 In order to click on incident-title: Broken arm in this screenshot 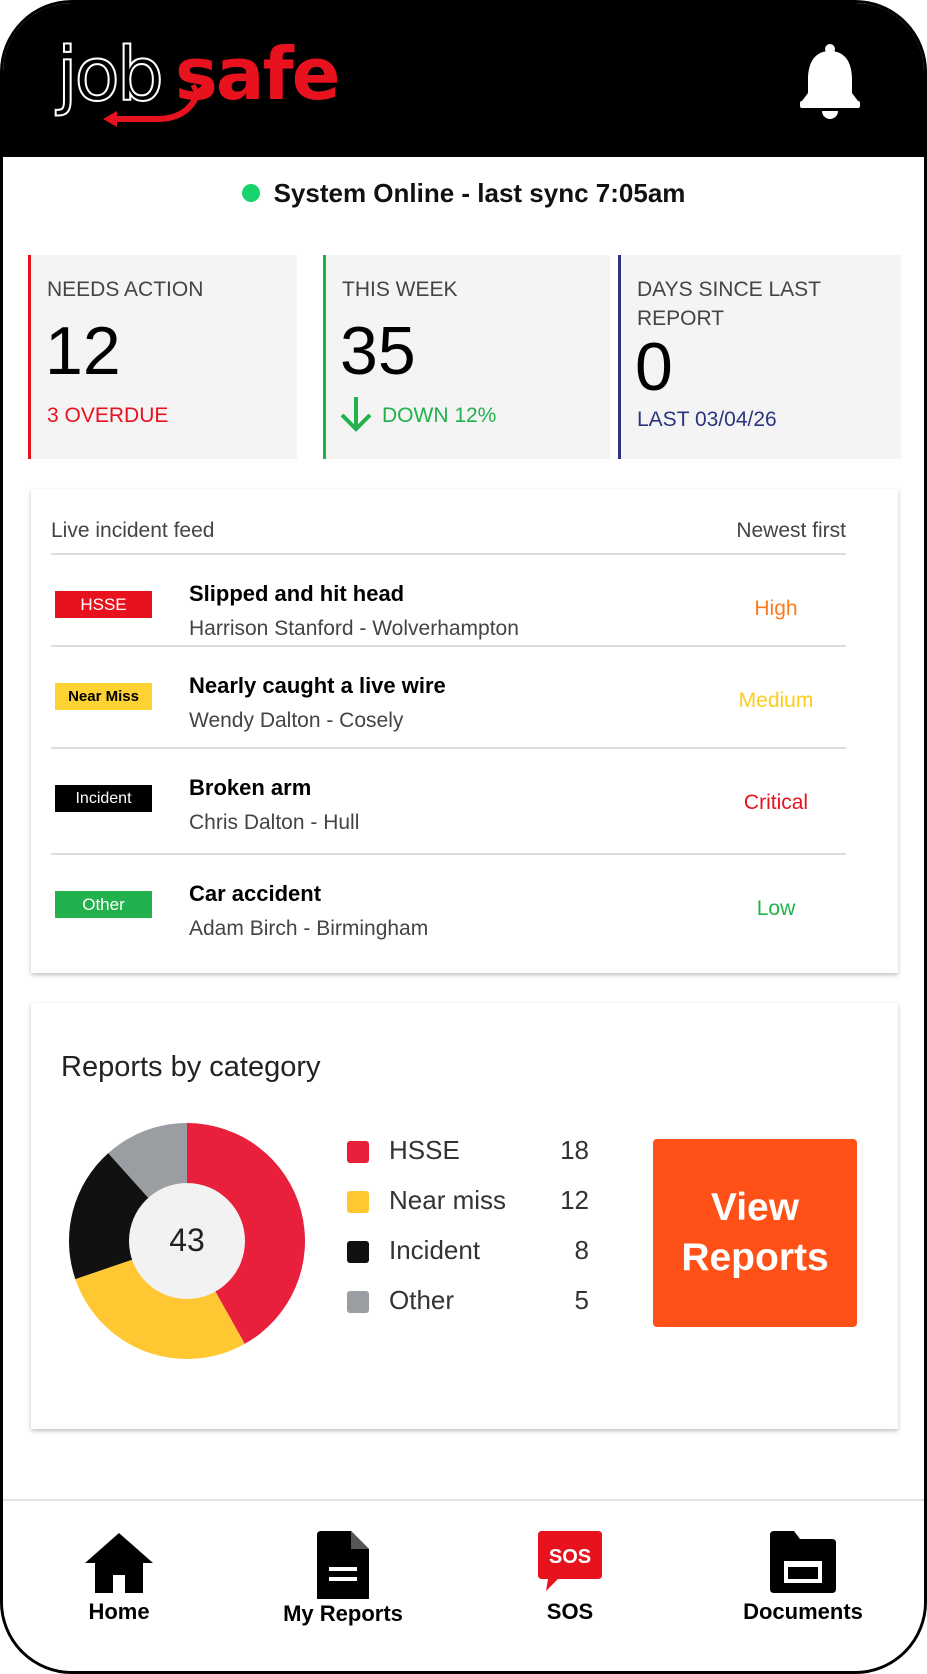, I will do `click(250, 787)`.